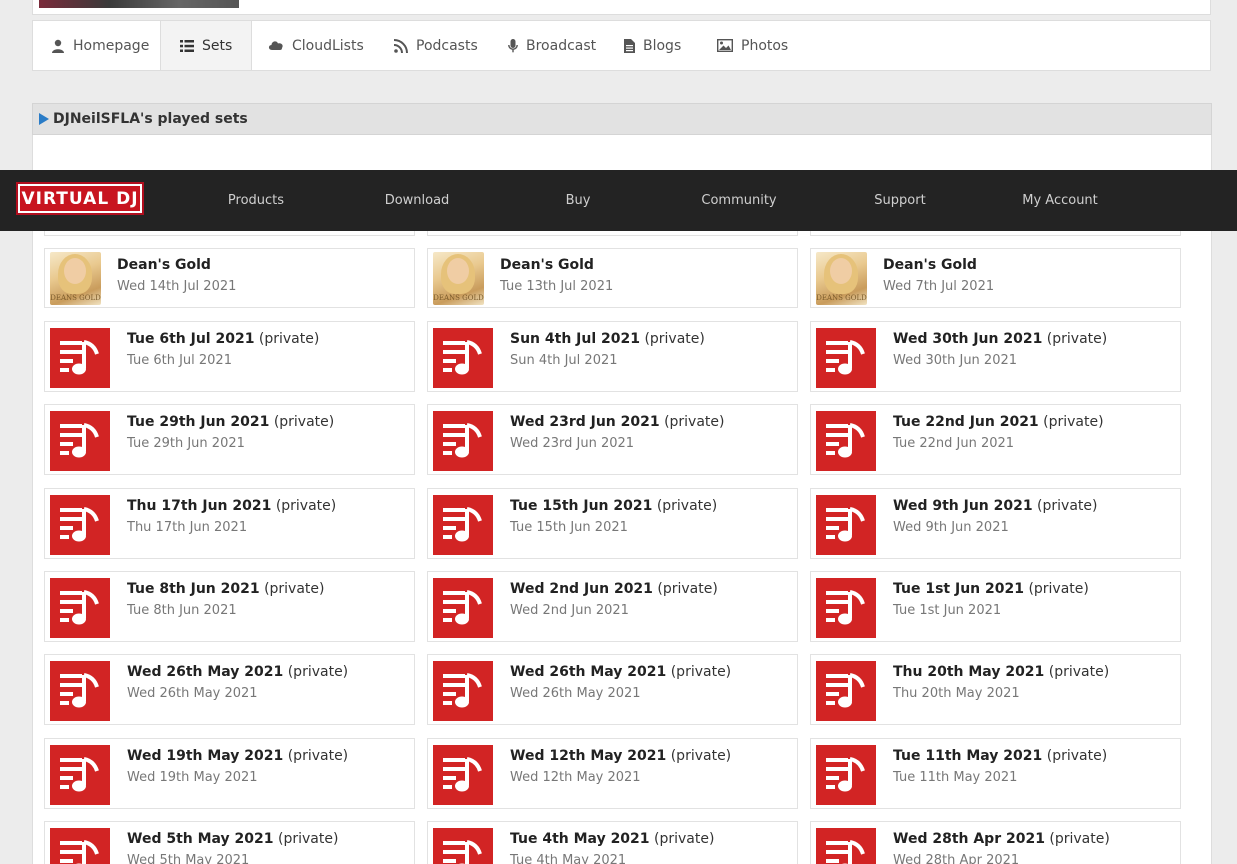 The height and width of the screenshot is (864, 1237). Describe the element at coordinates (585, 422) in the screenshot. I see `set-title: Wed 23rd Jun 2021` at that location.